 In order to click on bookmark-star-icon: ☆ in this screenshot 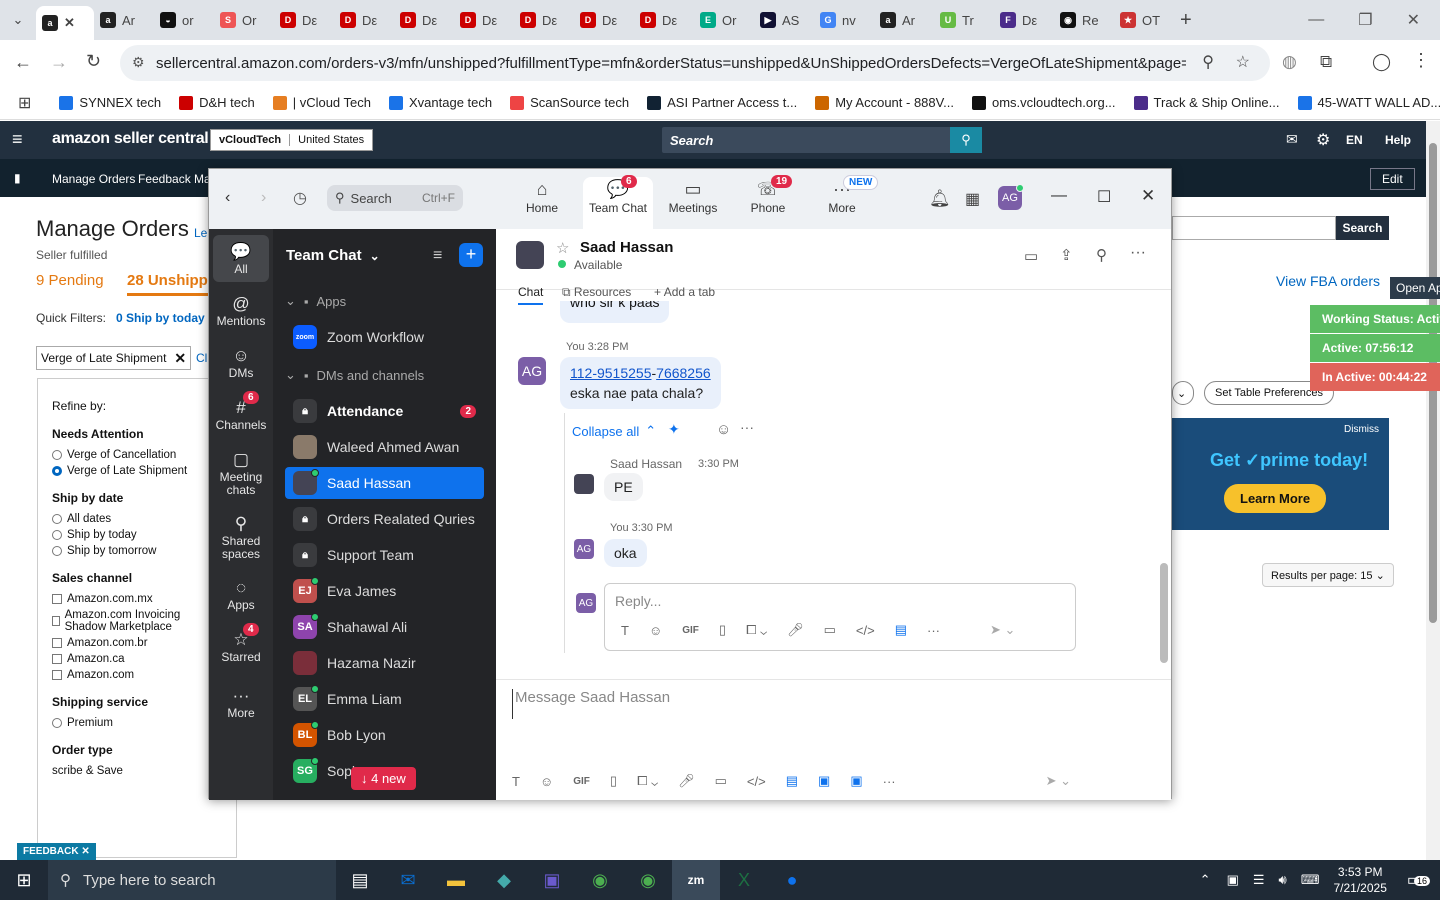, I will do `click(1243, 62)`.